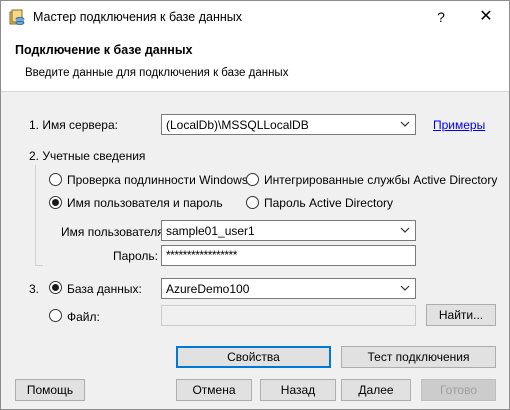  What do you see at coordinates (252, 179) in the screenshot?
I see `ad-integrated-radio` at bounding box center [252, 179].